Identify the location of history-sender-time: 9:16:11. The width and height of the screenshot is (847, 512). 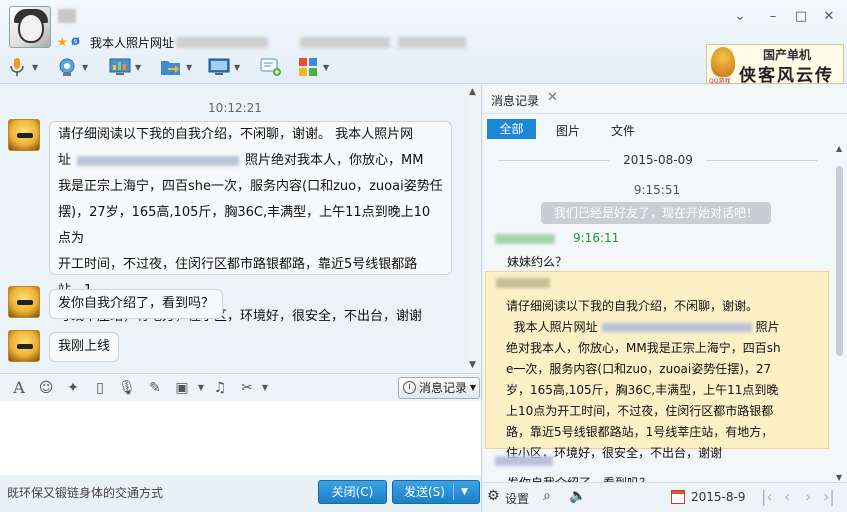
(596, 238).